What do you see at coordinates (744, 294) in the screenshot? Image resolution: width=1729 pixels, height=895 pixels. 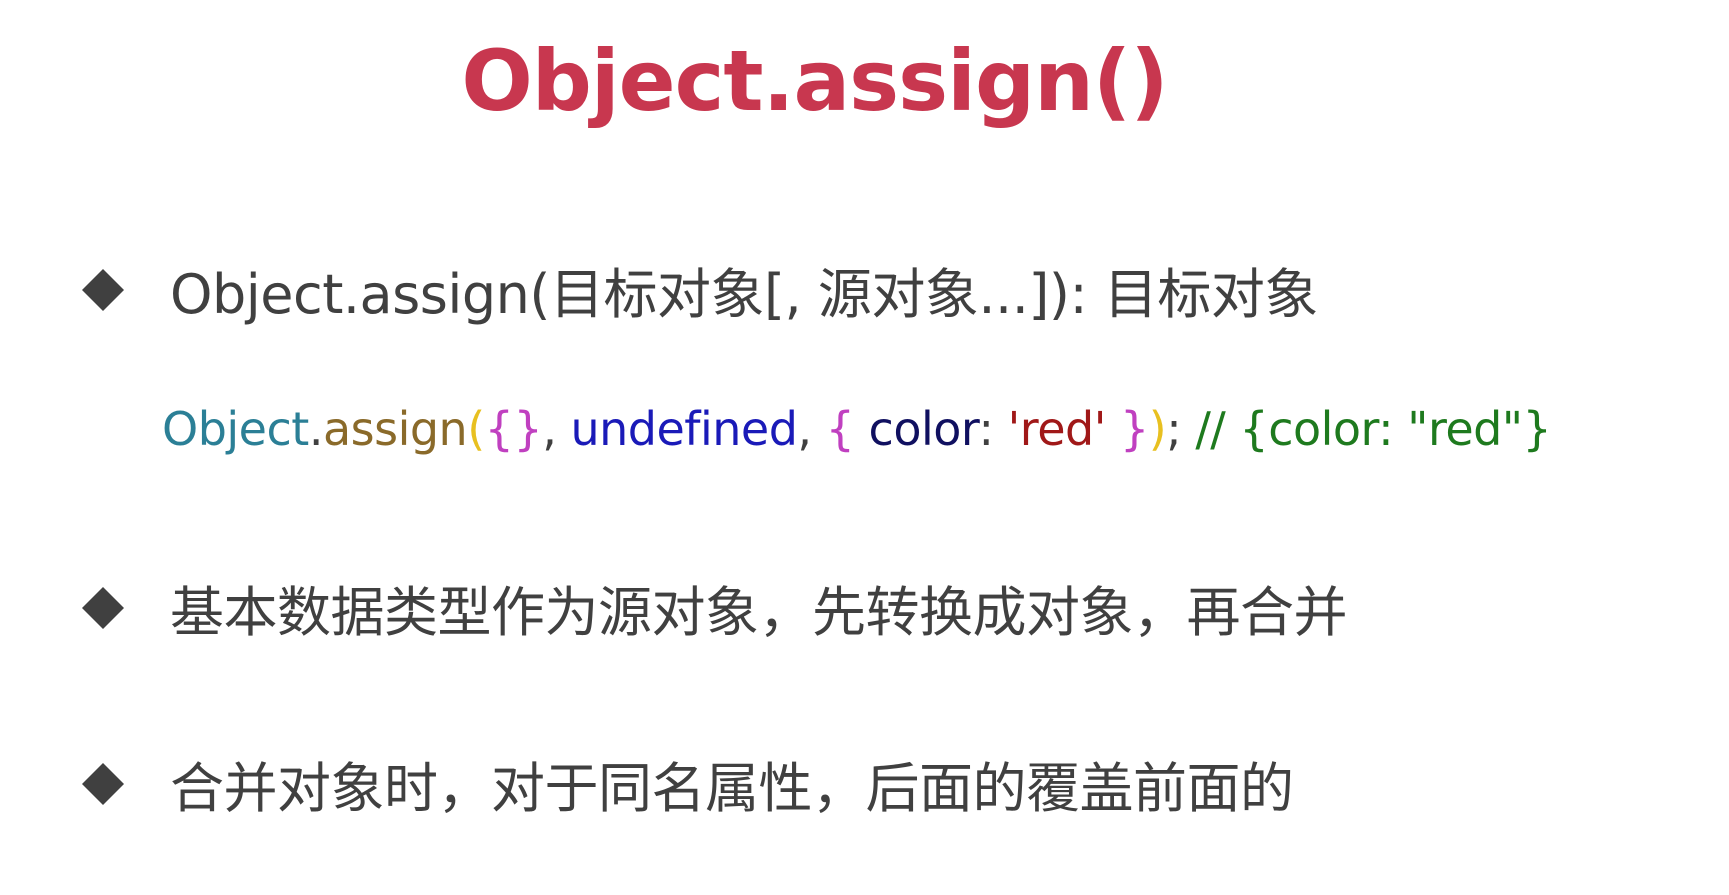 I see `bullet-text: Object.assign(目标对象[, 源对象...]): 目标对象` at bounding box center [744, 294].